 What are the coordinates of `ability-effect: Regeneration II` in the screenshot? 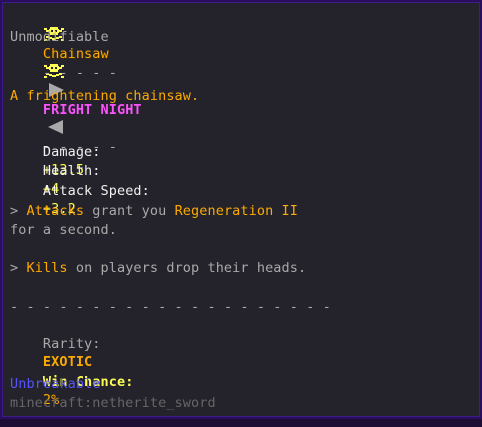 It's located at (236, 211).